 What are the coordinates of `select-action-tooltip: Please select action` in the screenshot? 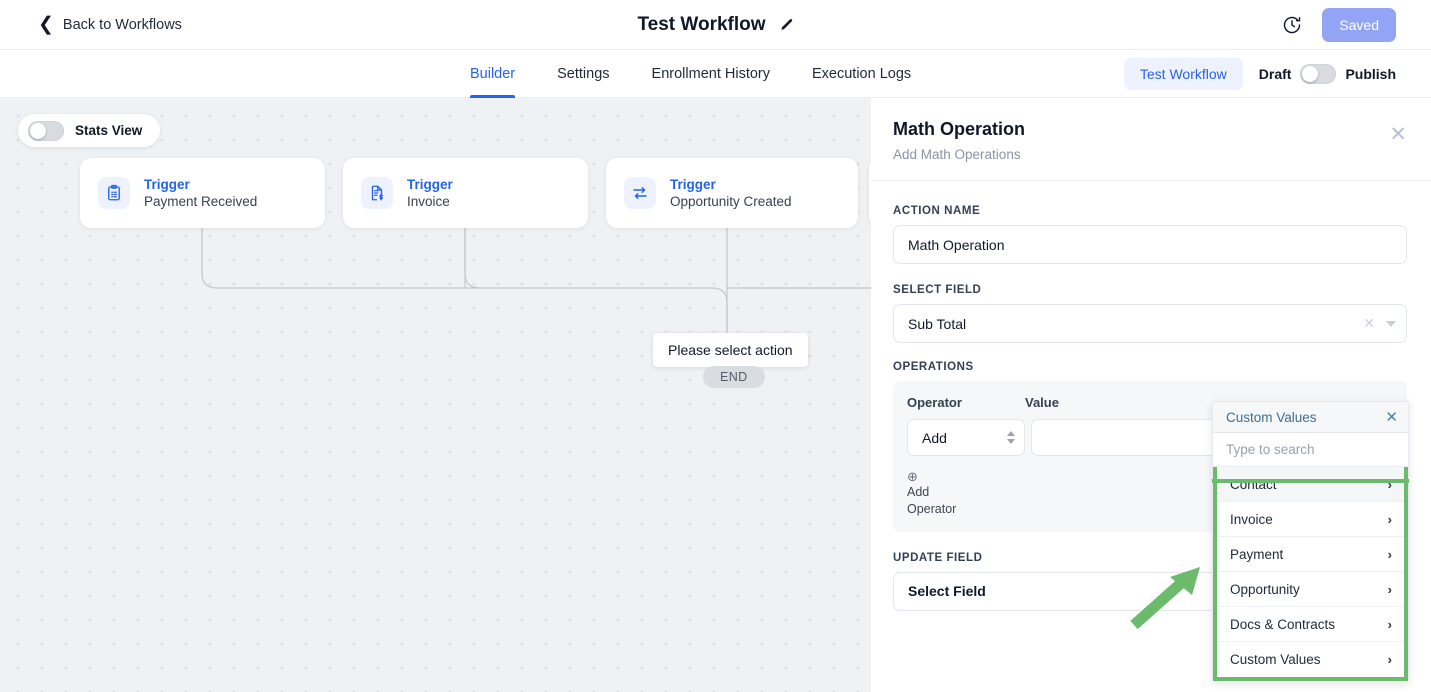 It's located at (730, 350).